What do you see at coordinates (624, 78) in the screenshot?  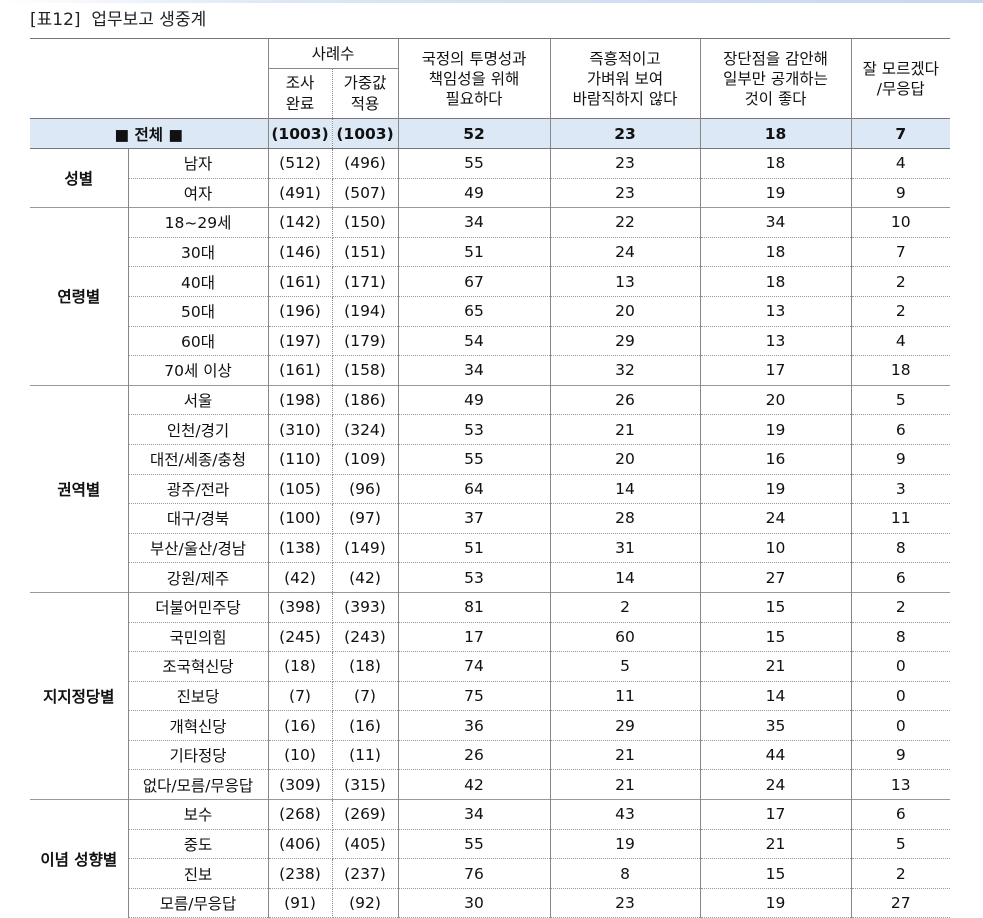 I see `header-col-b: 즉흥적이고 가벼워 보여 바람직하지 않다` at bounding box center [624, 78].